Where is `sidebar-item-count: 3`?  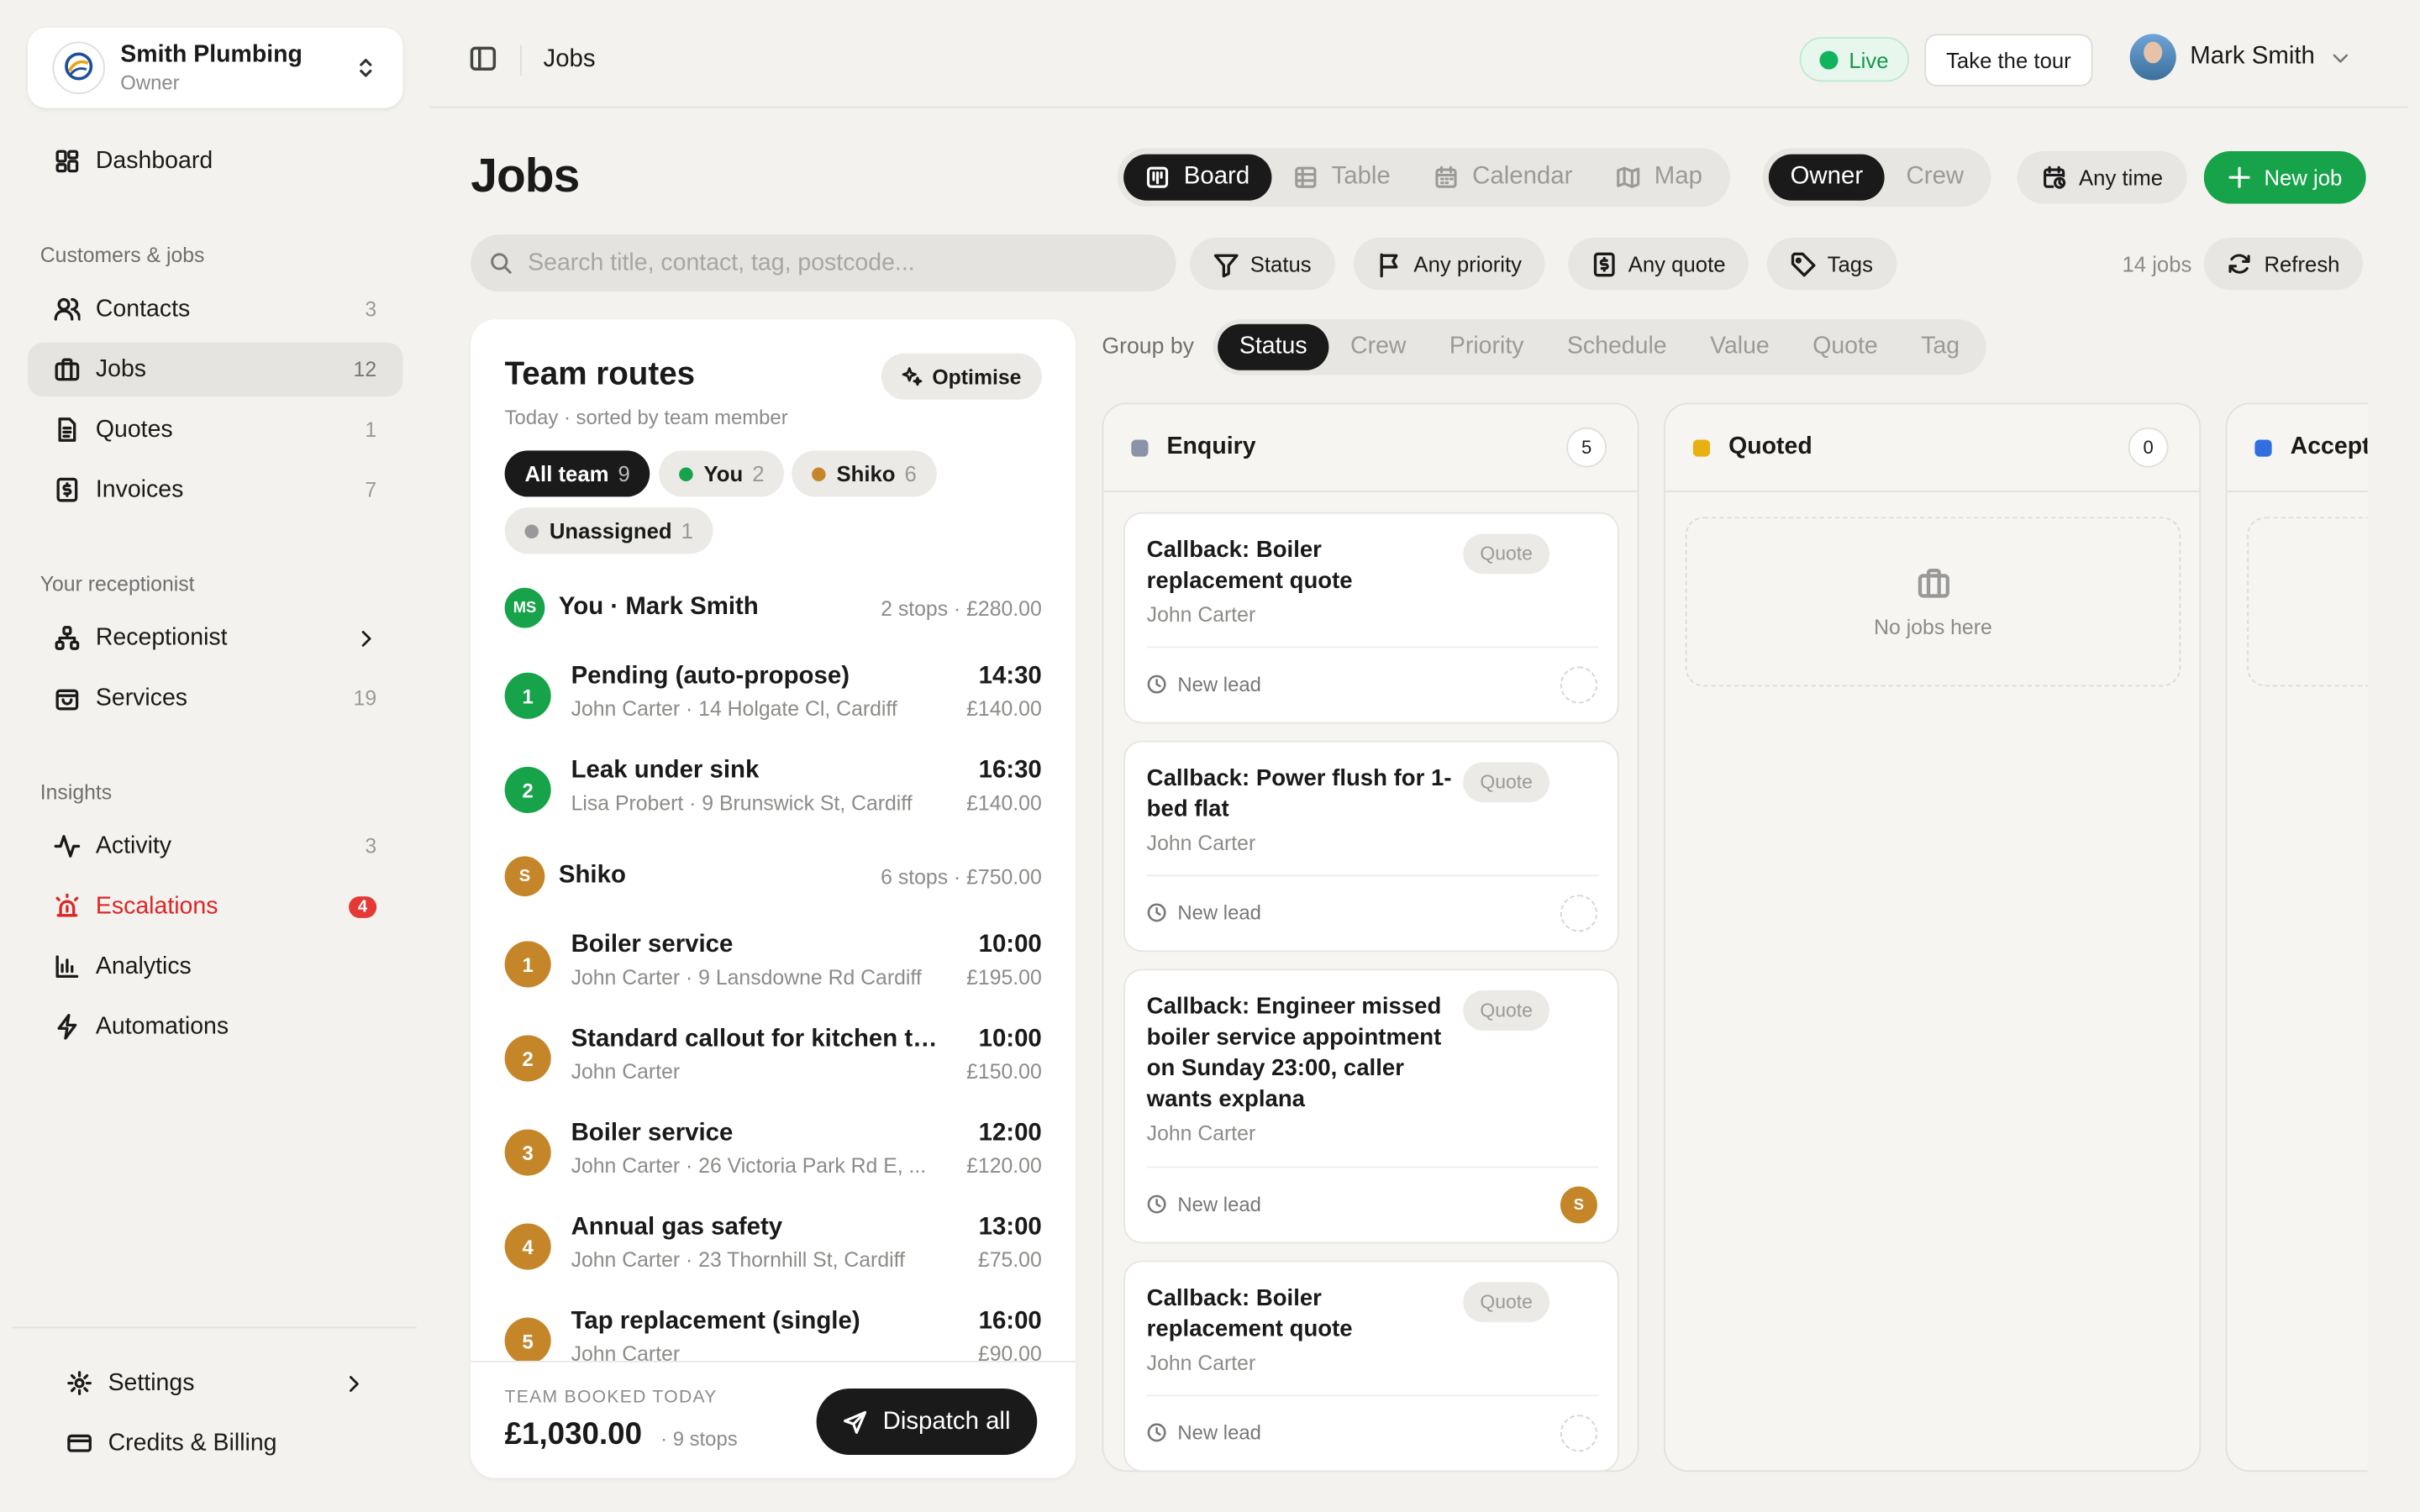 sidebar-item-count: 3 is located at coordinates (371, 309).